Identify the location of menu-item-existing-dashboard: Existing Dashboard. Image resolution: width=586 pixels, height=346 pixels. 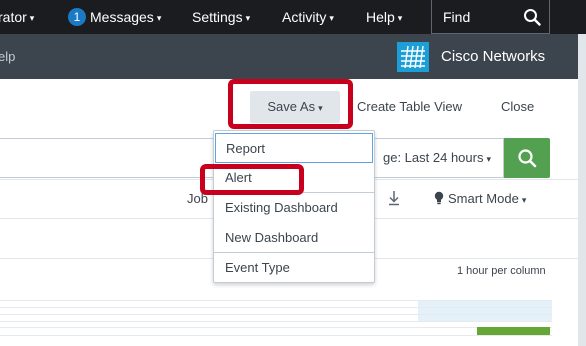
(294, 208).